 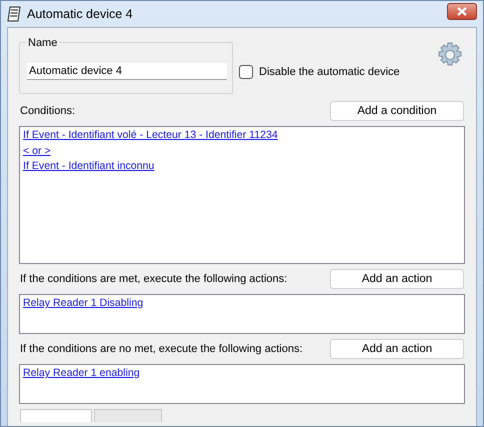 What do you see at coordinates (83, 303) in the screenshot?
I see `rule-link: Relay Reader 1 Disabling` at bounding box center [83, 303].